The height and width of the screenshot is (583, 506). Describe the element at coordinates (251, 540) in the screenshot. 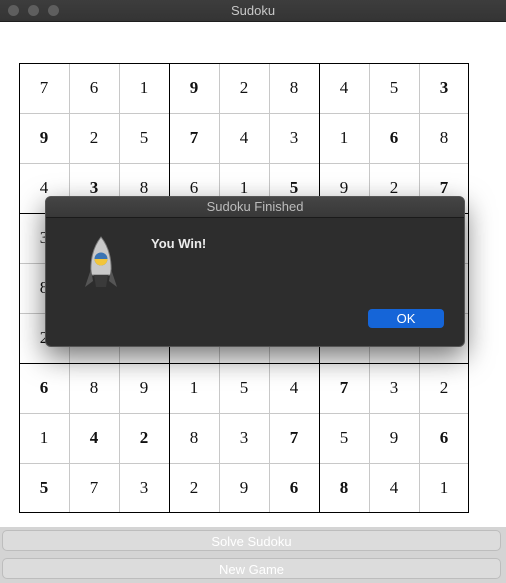

I see `solve-sudoku-button: Solve Sudoku` at that location.